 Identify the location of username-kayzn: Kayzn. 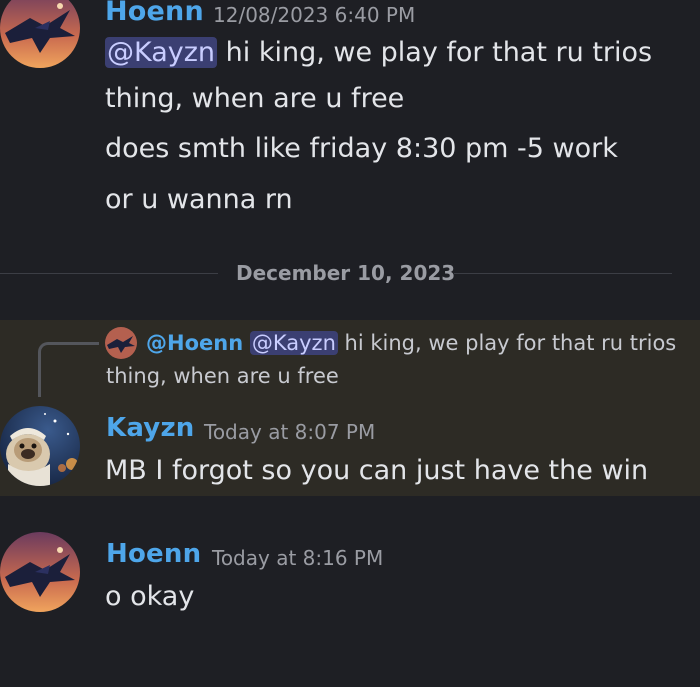
(150, 428).